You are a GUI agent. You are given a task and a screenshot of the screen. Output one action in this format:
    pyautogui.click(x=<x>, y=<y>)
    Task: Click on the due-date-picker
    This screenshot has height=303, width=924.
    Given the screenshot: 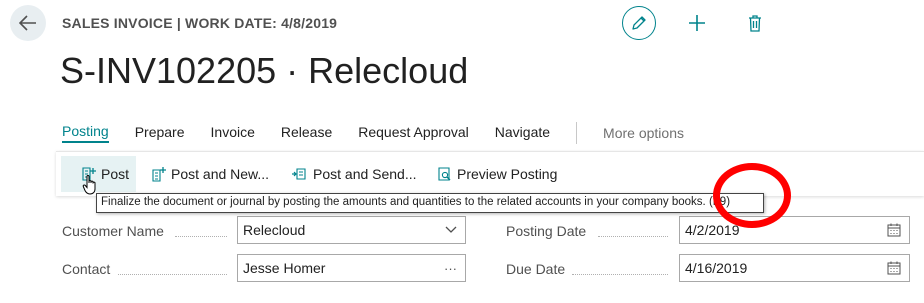 What is the action you would take?
    pyautogui.click(x=894, y=268)
    